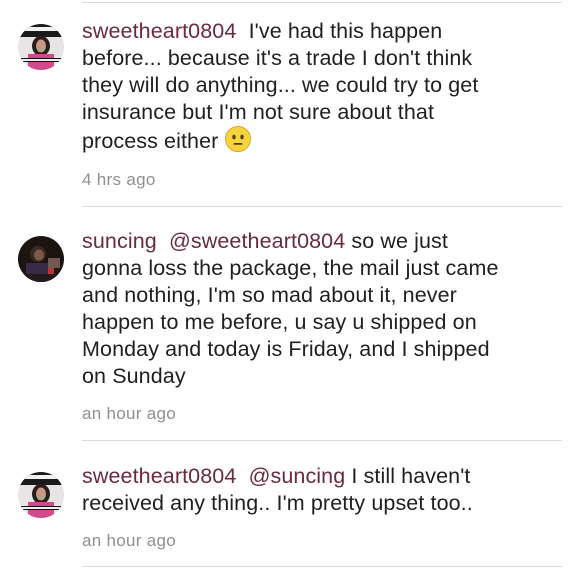 The height and width of the screenshot is (580, 580). Describe the element at coordinates (134, 376) in the screenshot. I see `comment-text: on Sunday` at that location.